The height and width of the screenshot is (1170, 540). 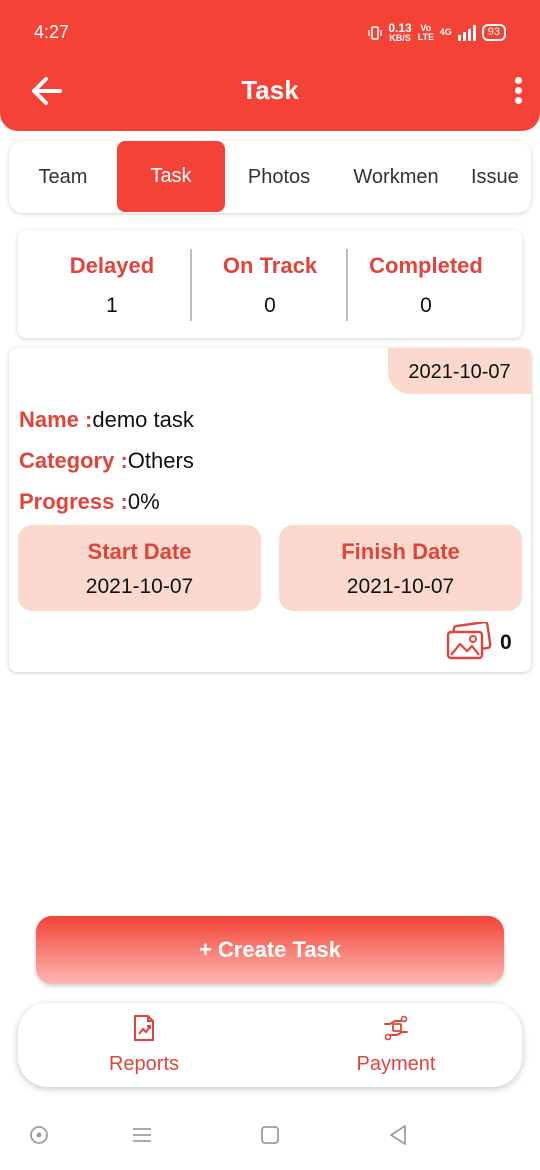 I want to click on start-date-box: Start Date 2021-10-07, so click(x=139, y=568).